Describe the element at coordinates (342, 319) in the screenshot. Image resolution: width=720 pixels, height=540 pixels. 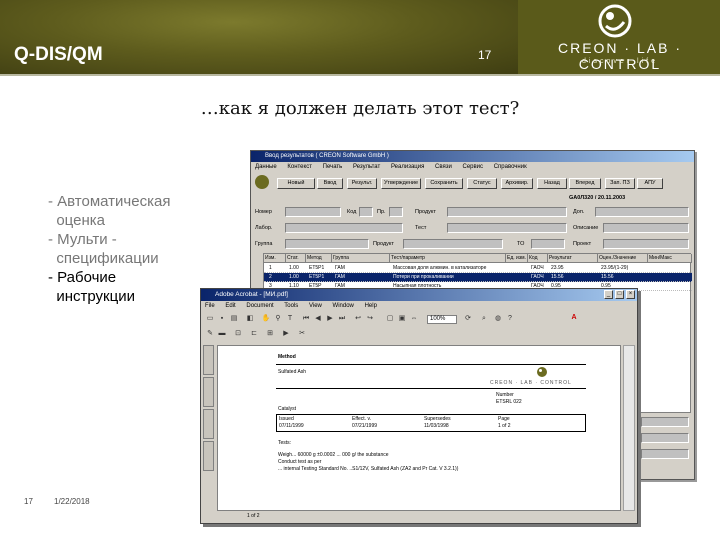
I see `last-page-icon: ⏭` at that location.